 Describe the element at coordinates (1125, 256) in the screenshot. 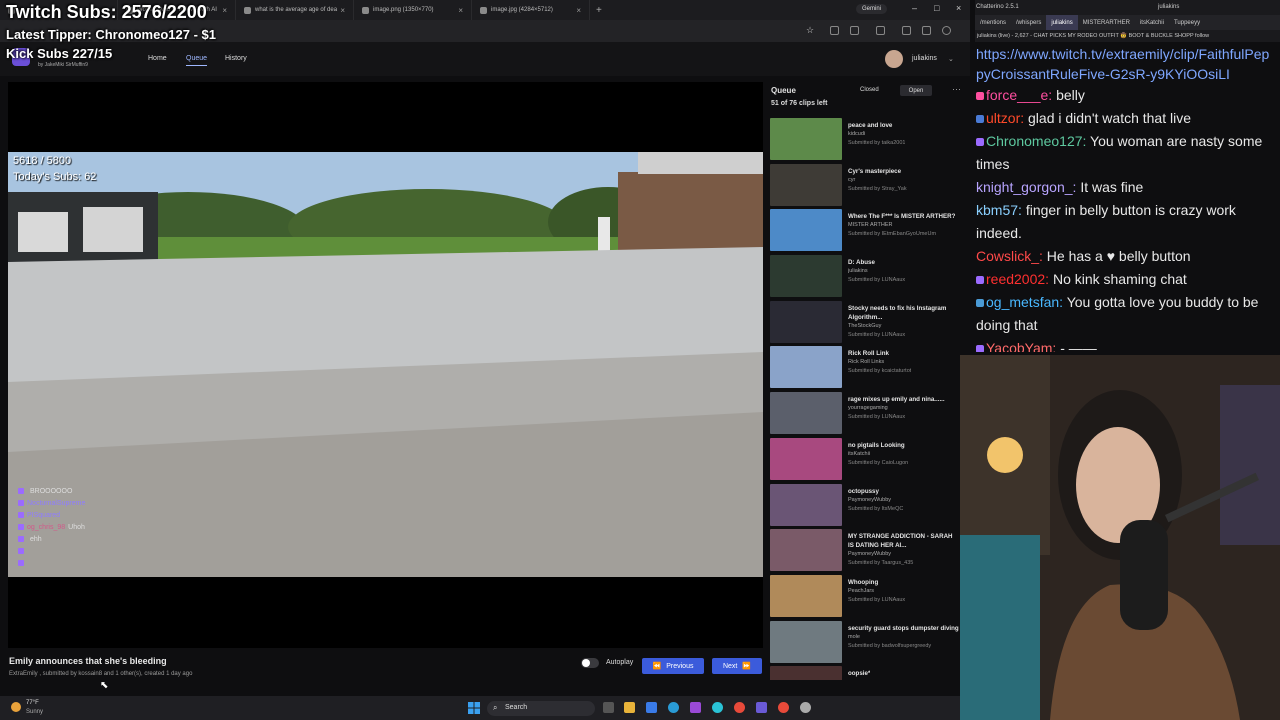

I see `chat-message: Cowslick_: He has a ♥ belly button` at that location.